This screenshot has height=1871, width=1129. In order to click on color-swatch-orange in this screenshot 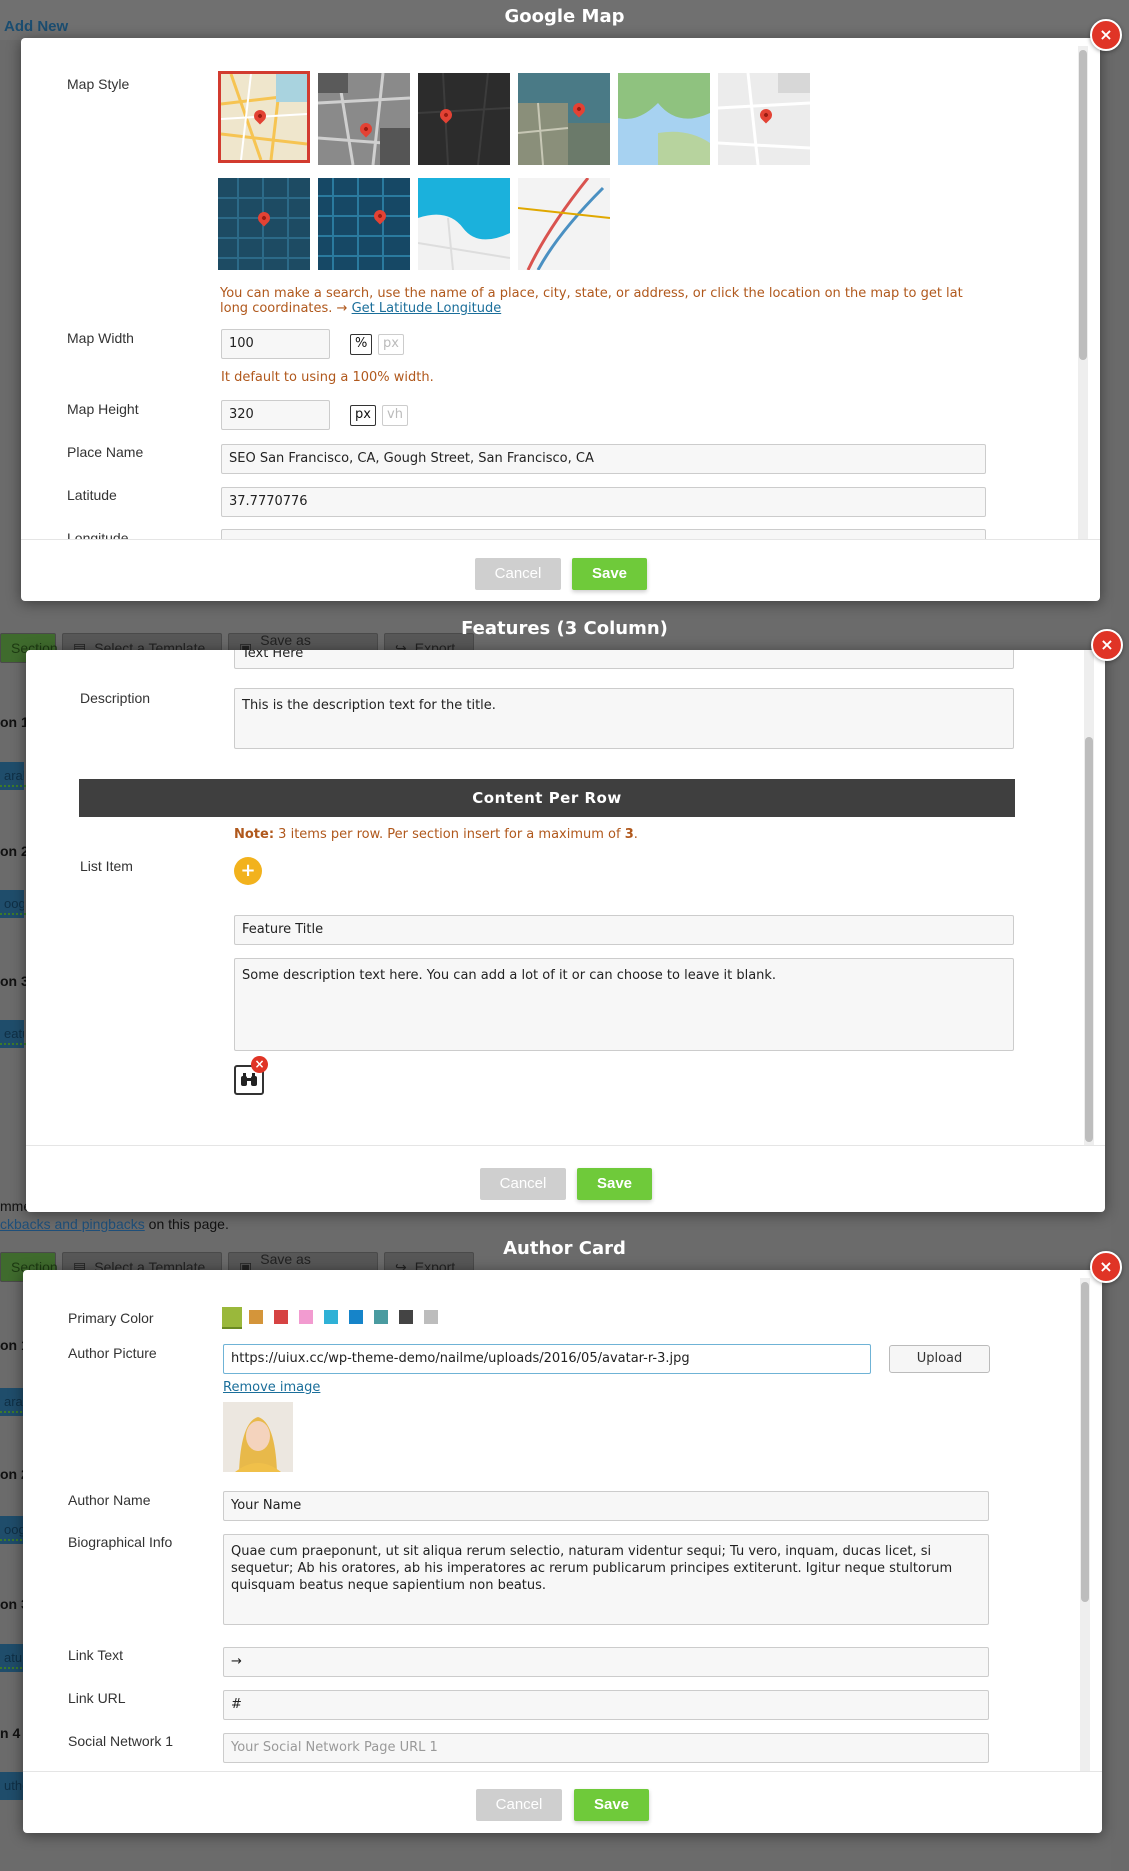, I will do `click(256, 1317)`.